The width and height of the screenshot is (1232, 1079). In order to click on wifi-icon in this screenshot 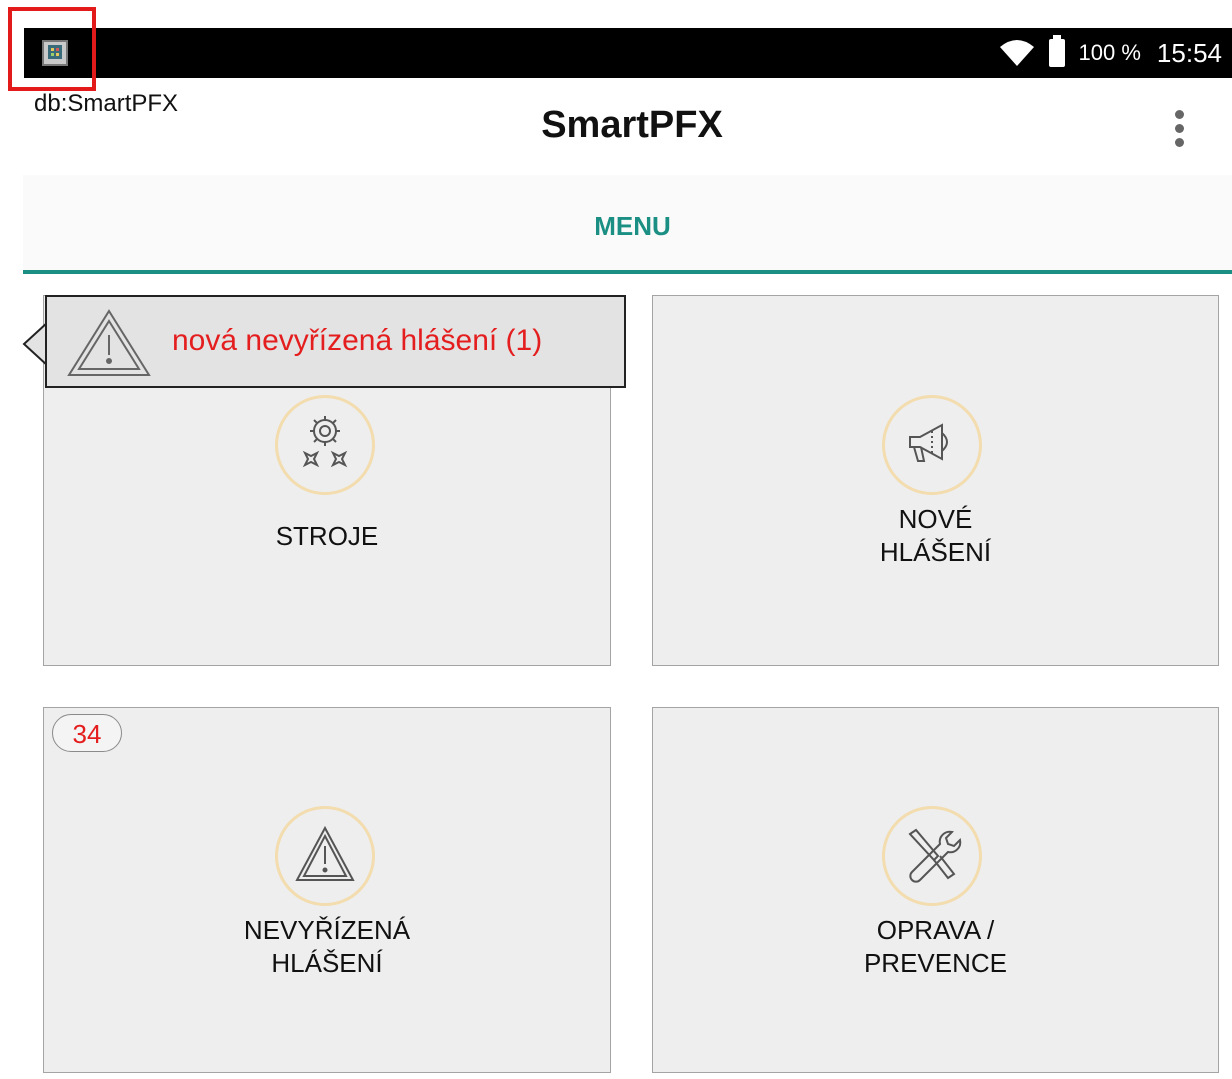, I will do `click(1016, 53)`.